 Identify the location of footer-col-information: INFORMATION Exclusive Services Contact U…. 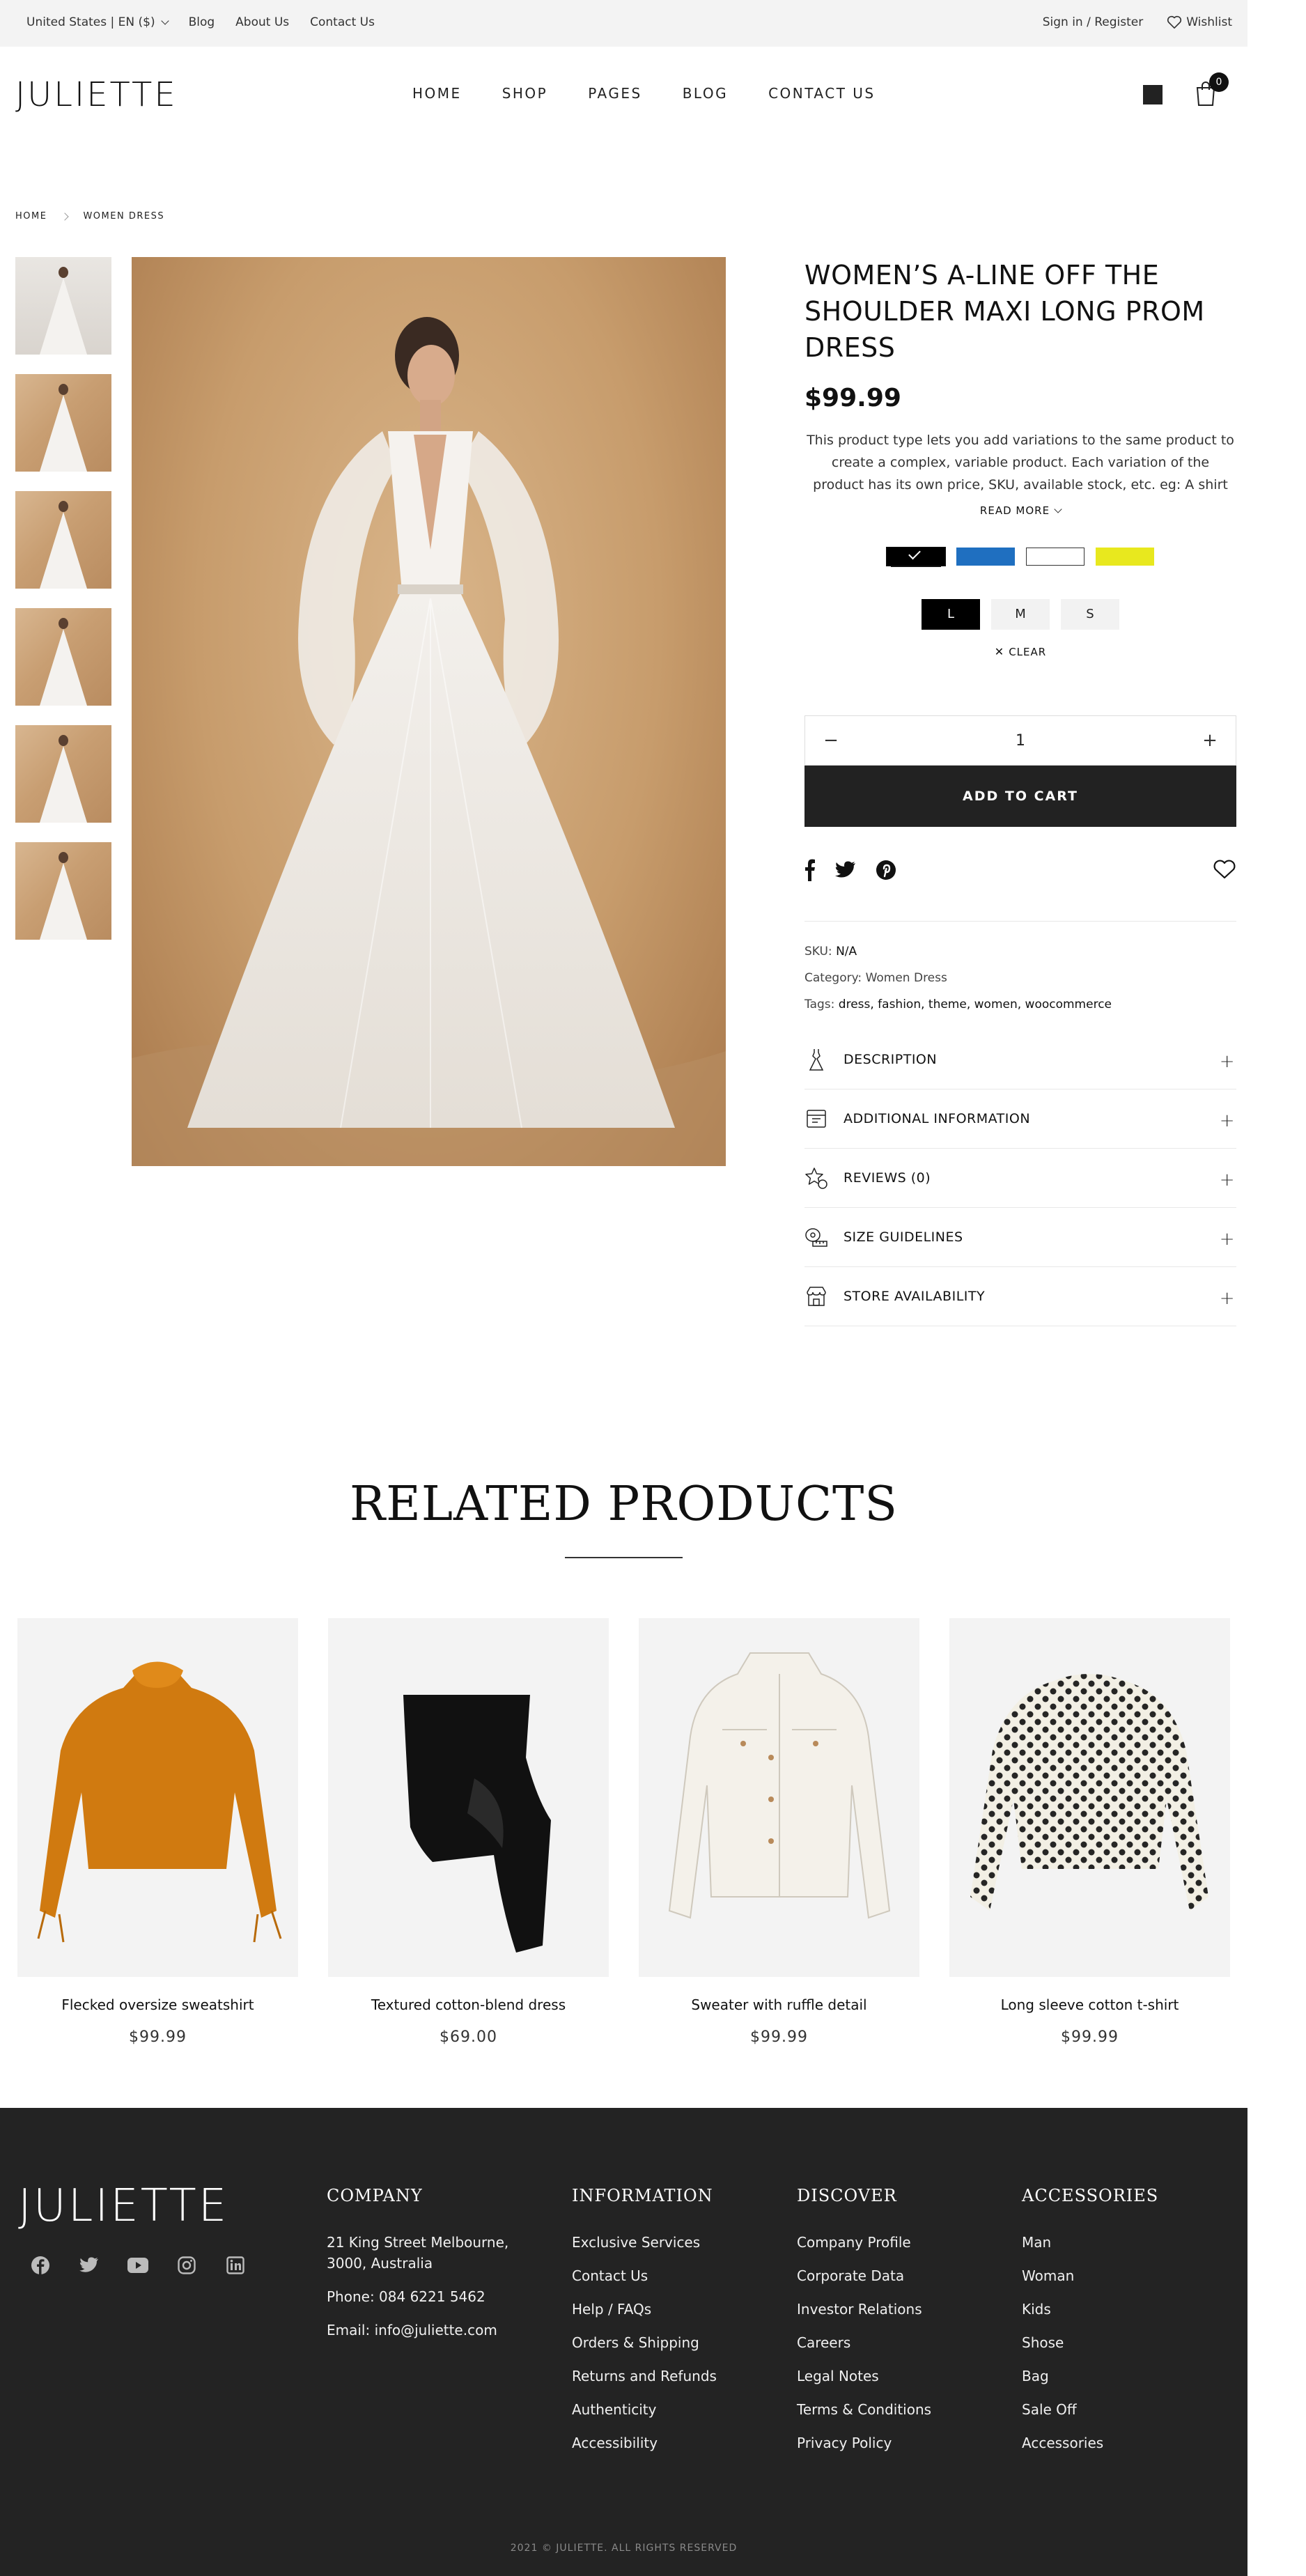
(644, 2326).